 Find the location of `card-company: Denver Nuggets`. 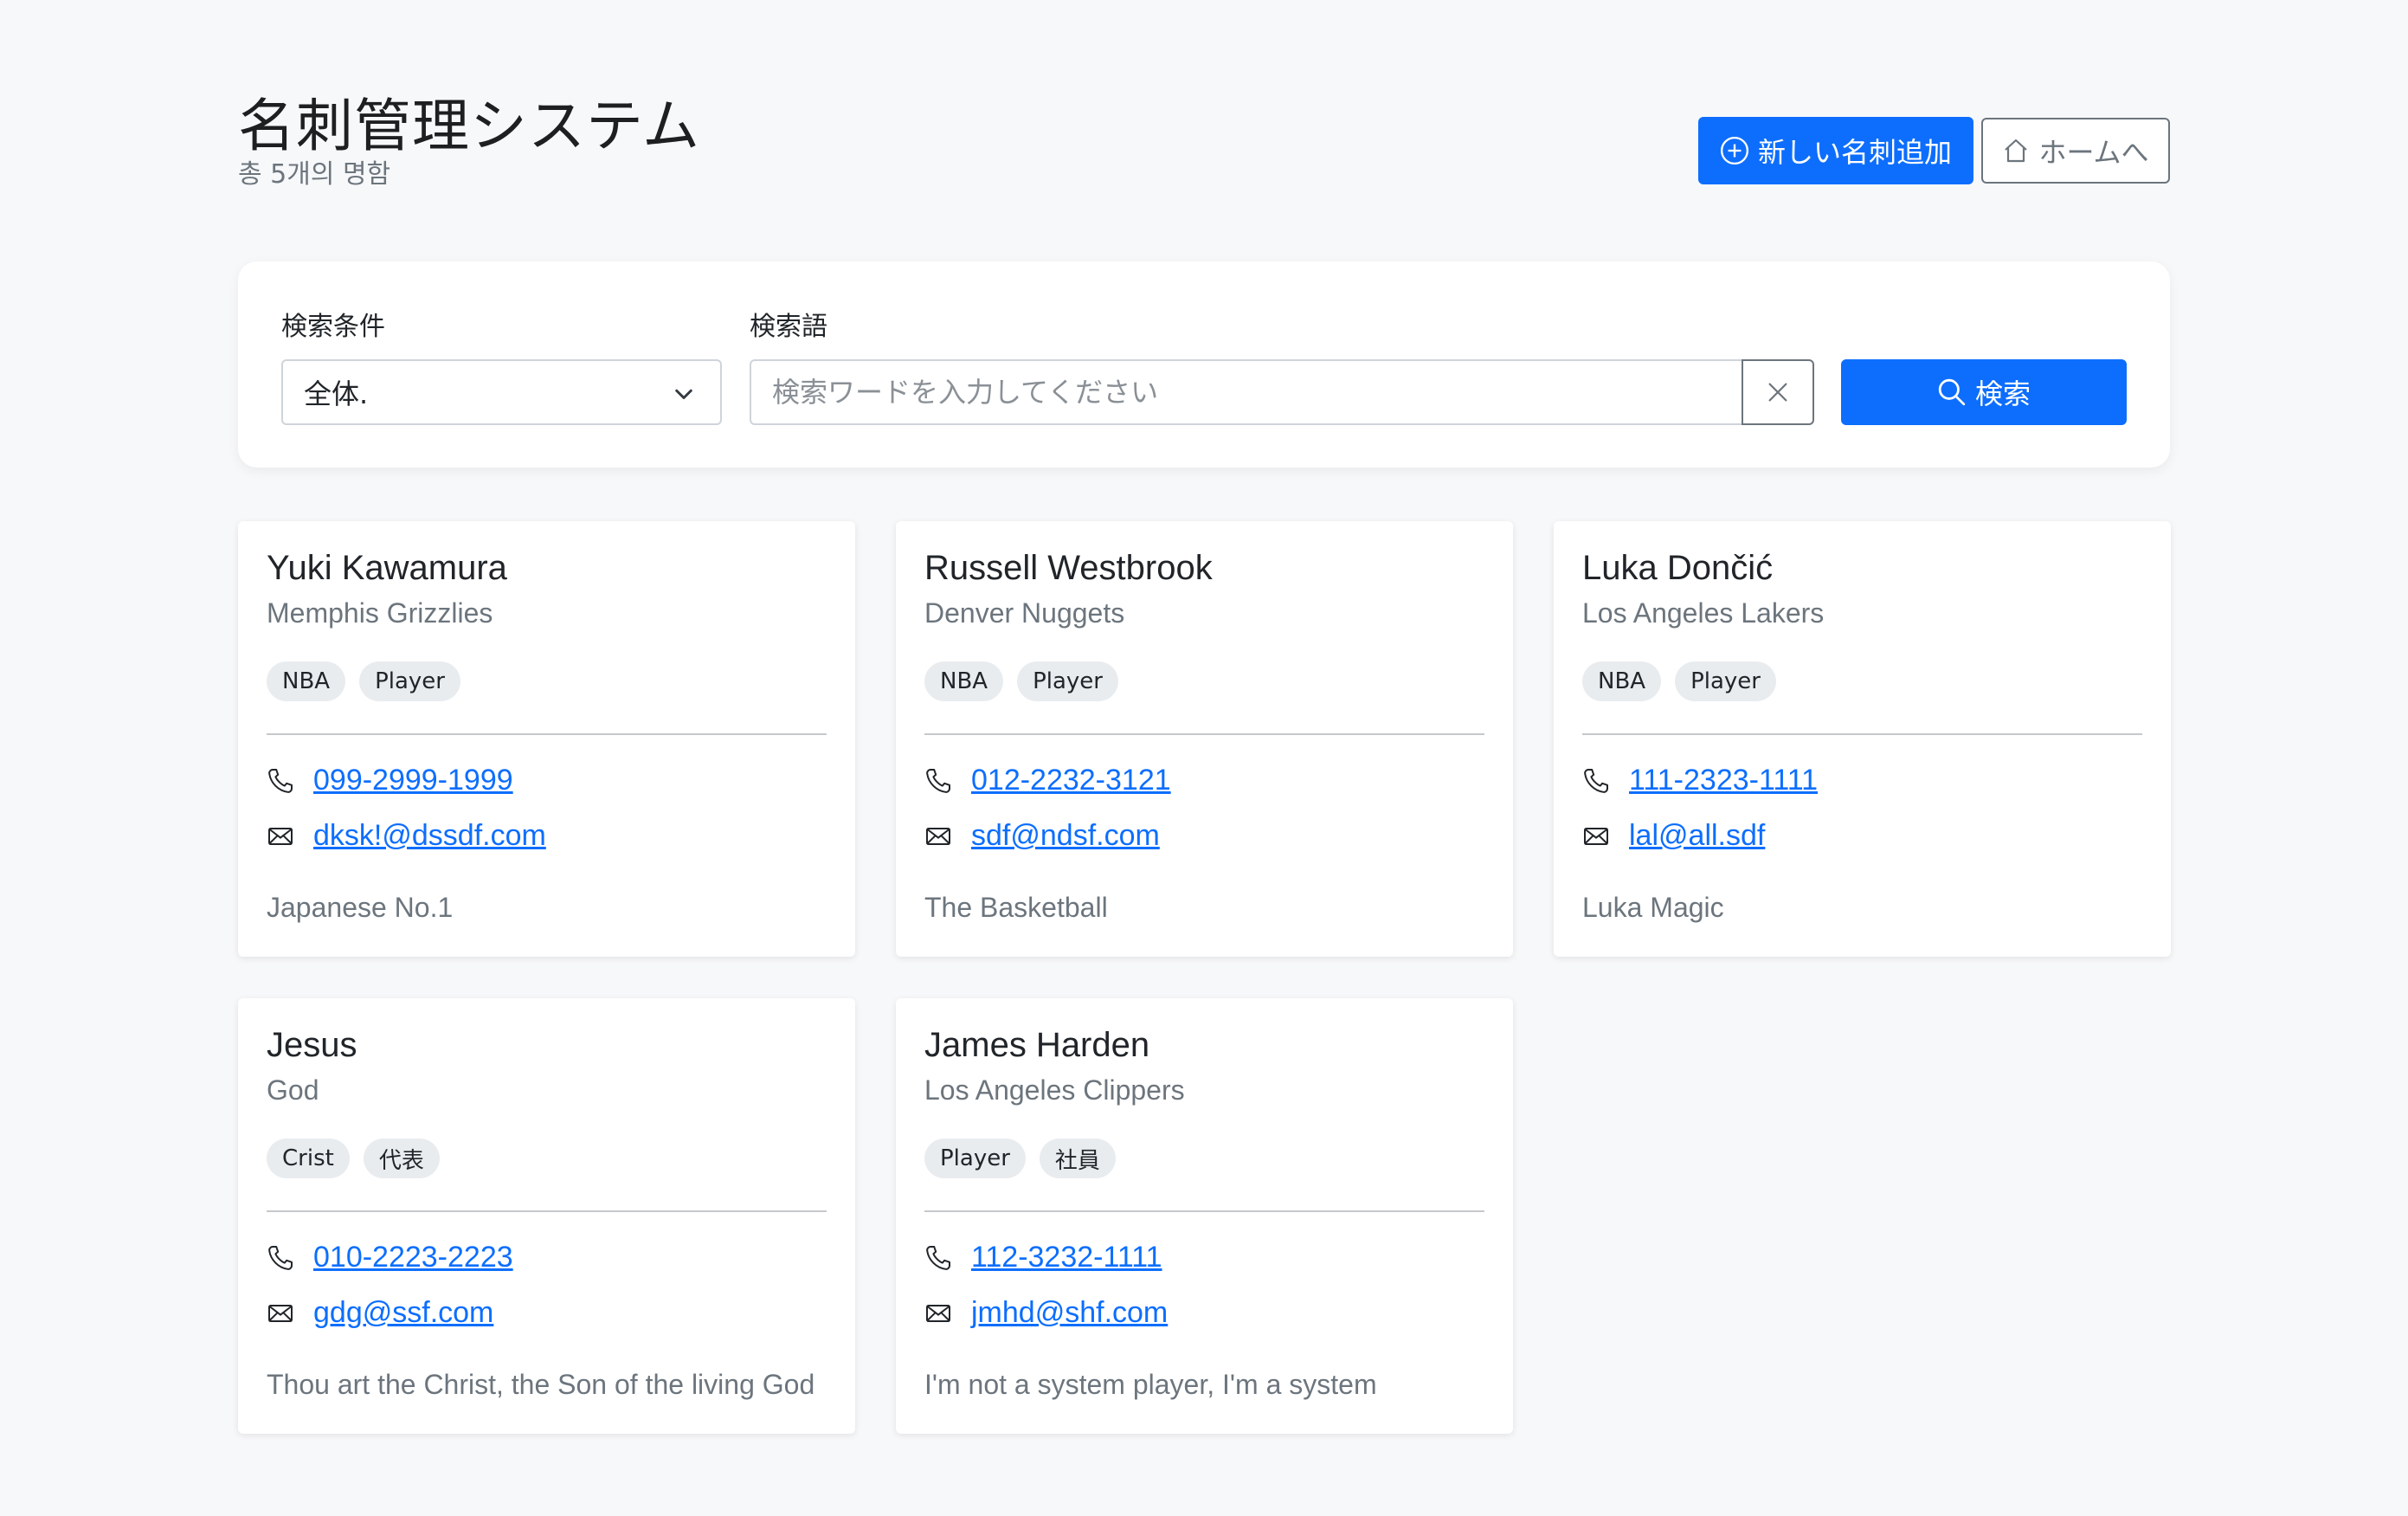

card-company: Denver Nuggets is located at coordinates (1024, 613).